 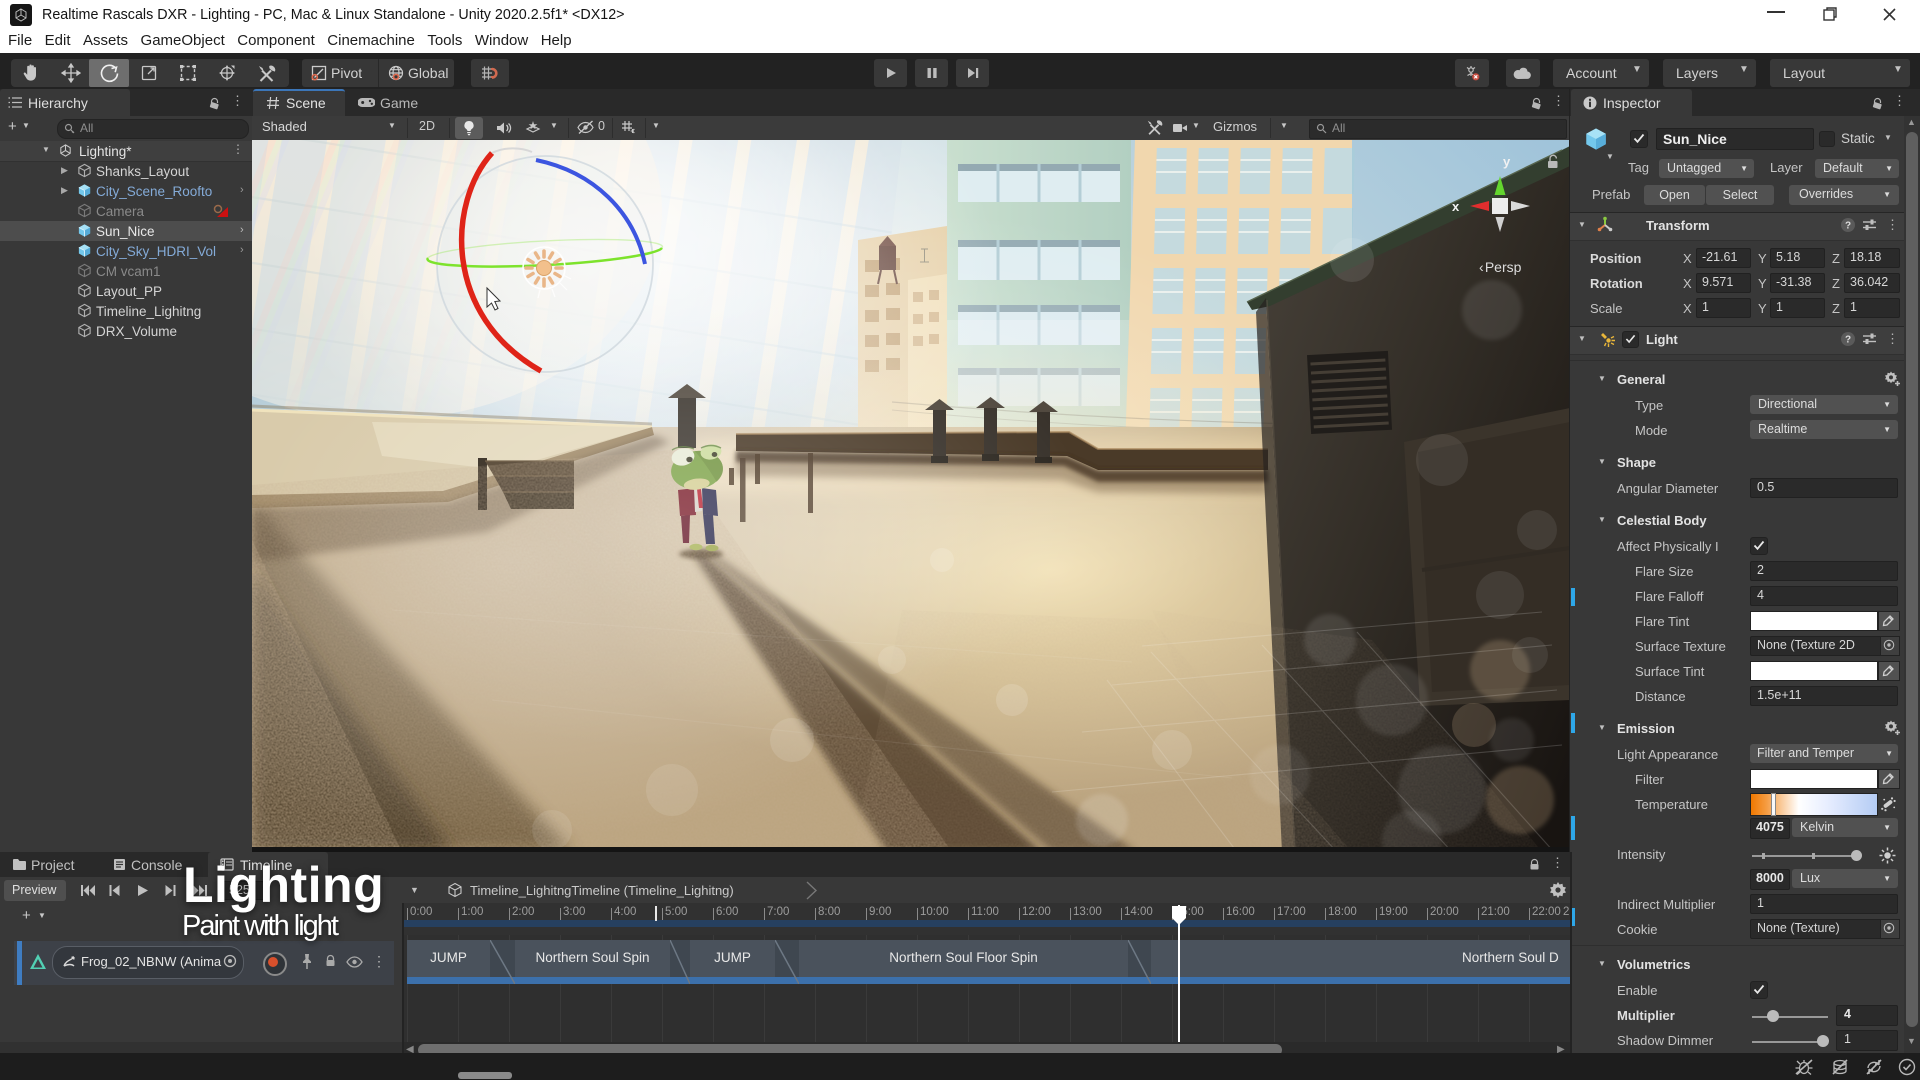 I want to click on svg-text: ‹ Persp, so click(x=1500, y=267).